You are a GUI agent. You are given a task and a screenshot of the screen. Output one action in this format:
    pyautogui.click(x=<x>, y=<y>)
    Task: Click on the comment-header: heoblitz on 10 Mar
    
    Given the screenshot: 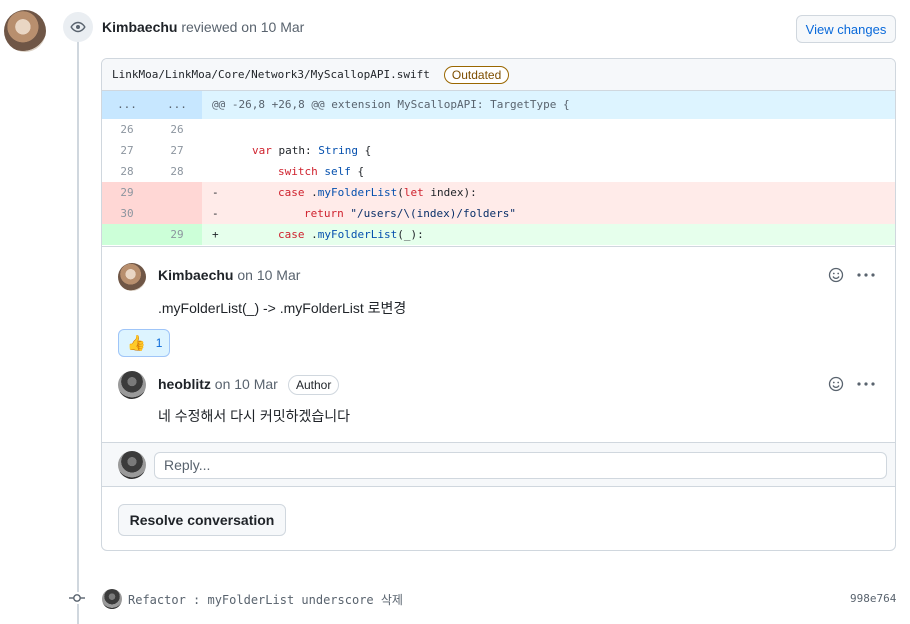 What is the action you would take?
    pyautogui.click(x=218, y=384)
    